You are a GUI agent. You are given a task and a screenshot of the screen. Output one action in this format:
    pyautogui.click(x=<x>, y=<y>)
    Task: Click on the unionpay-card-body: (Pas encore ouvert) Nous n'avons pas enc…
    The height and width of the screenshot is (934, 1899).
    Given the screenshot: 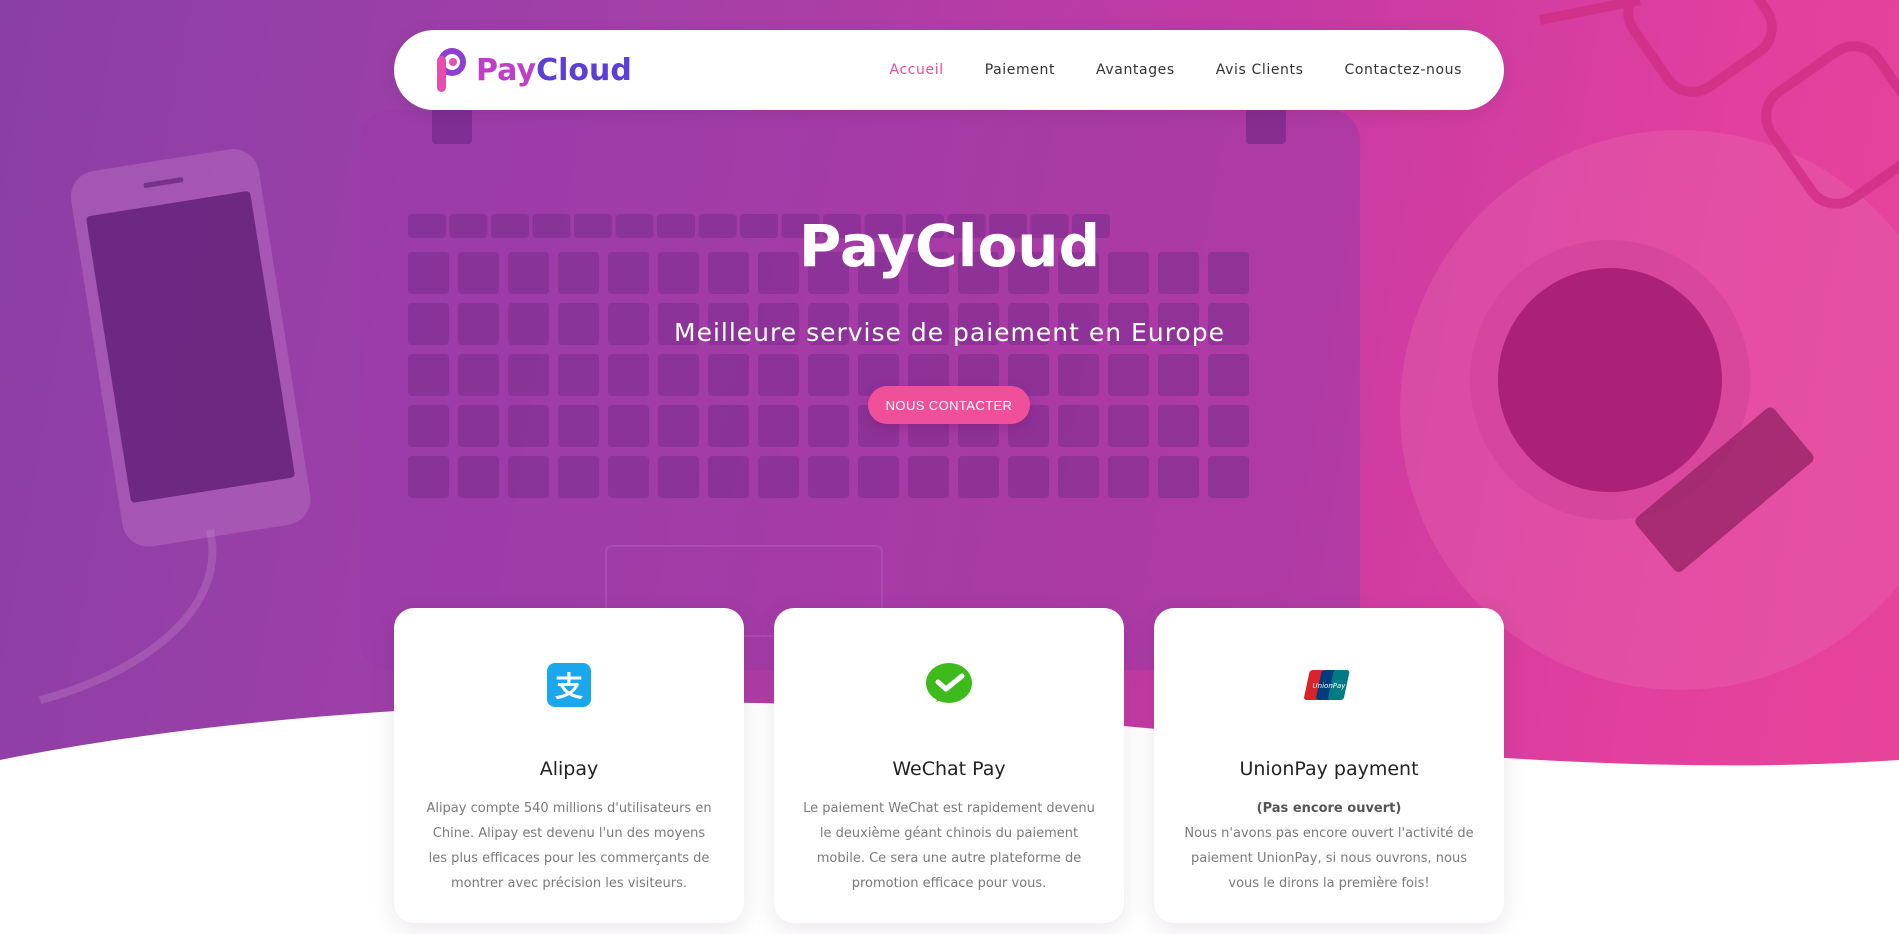 What is the action you would take?
    pyautogui.click(x=1329, y=846)
    